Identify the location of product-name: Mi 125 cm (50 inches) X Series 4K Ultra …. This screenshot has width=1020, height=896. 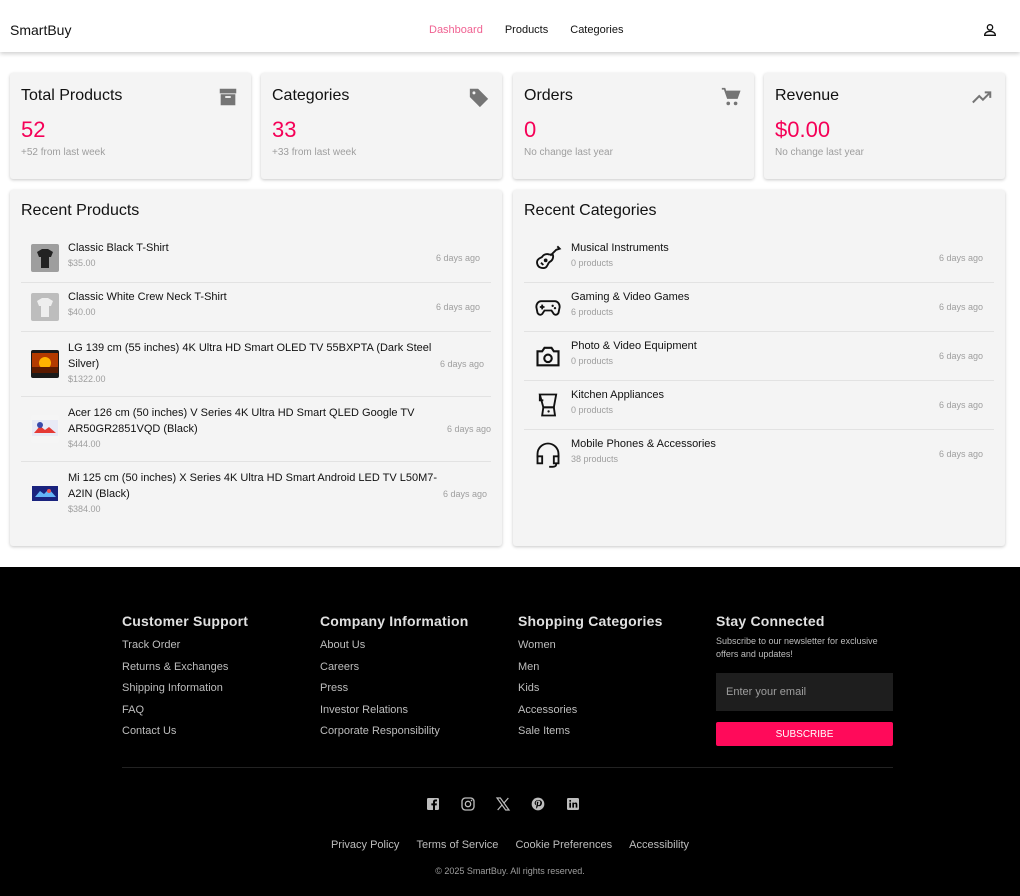
(253, 486).